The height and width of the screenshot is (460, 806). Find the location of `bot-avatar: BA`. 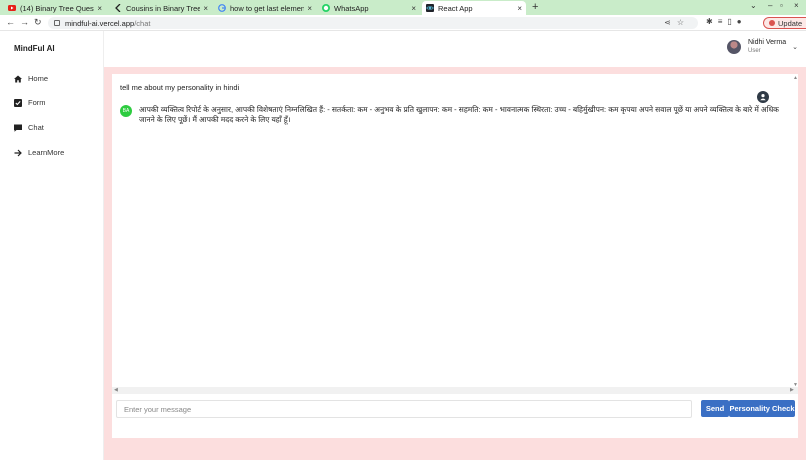

bot-avatar: BA is located at coordinates (126, 111).